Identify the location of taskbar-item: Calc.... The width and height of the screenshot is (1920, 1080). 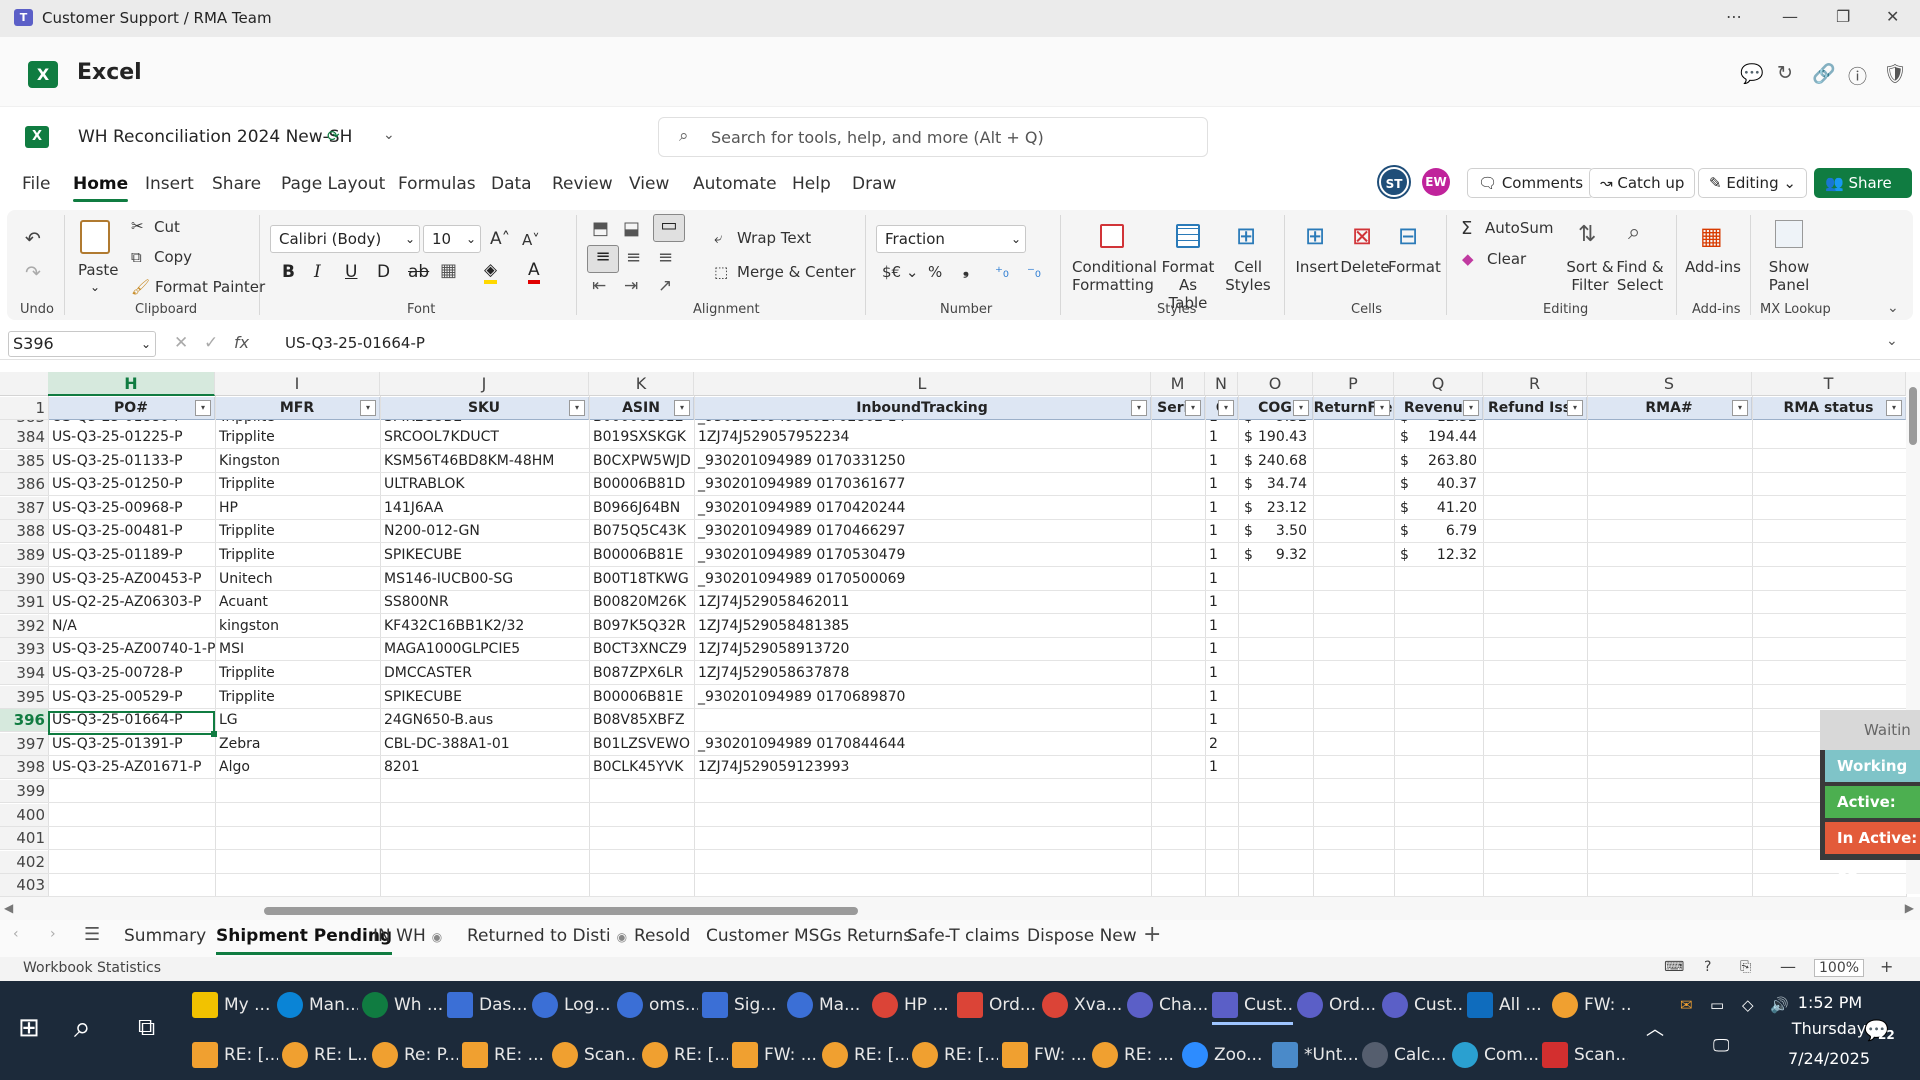
(1405, 1055).